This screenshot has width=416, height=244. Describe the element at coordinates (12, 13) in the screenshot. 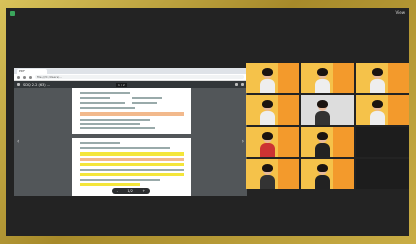

I see `shield-icon` at that location.